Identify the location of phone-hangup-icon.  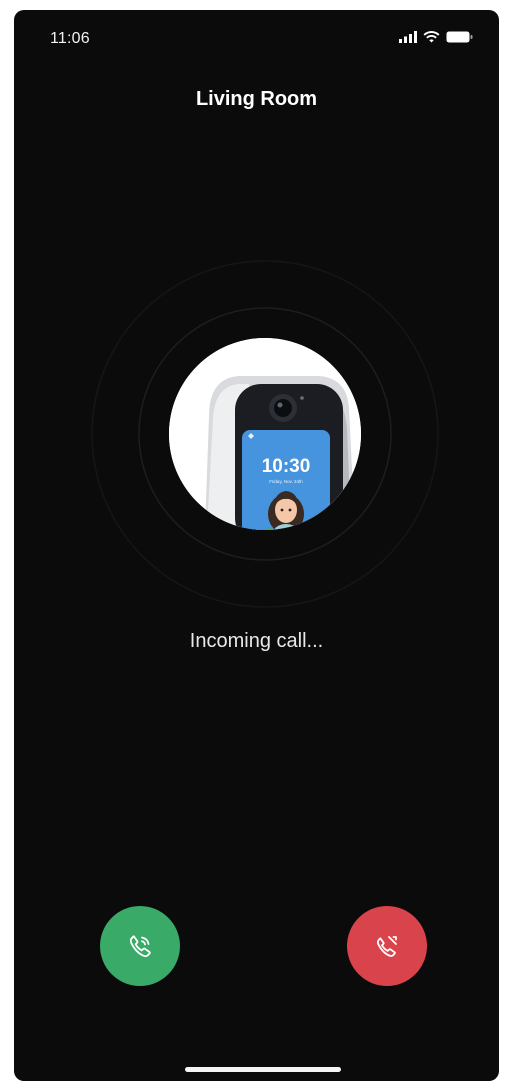
(386, 946).